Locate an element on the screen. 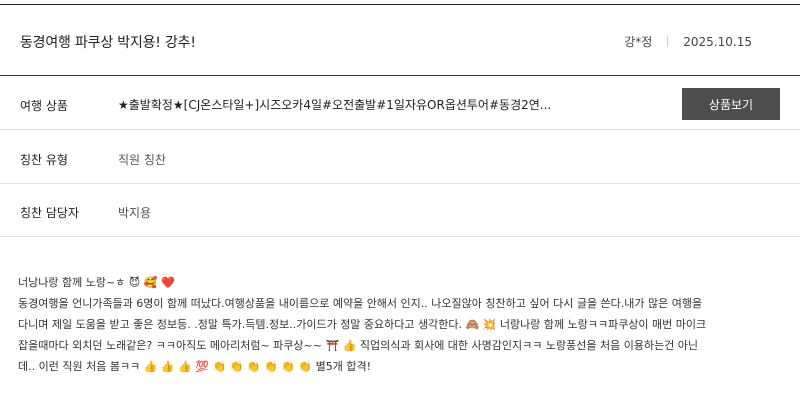  praise-type-row: 칭찬 유형 직원 칭찬 is located at coordinates (400, 157).